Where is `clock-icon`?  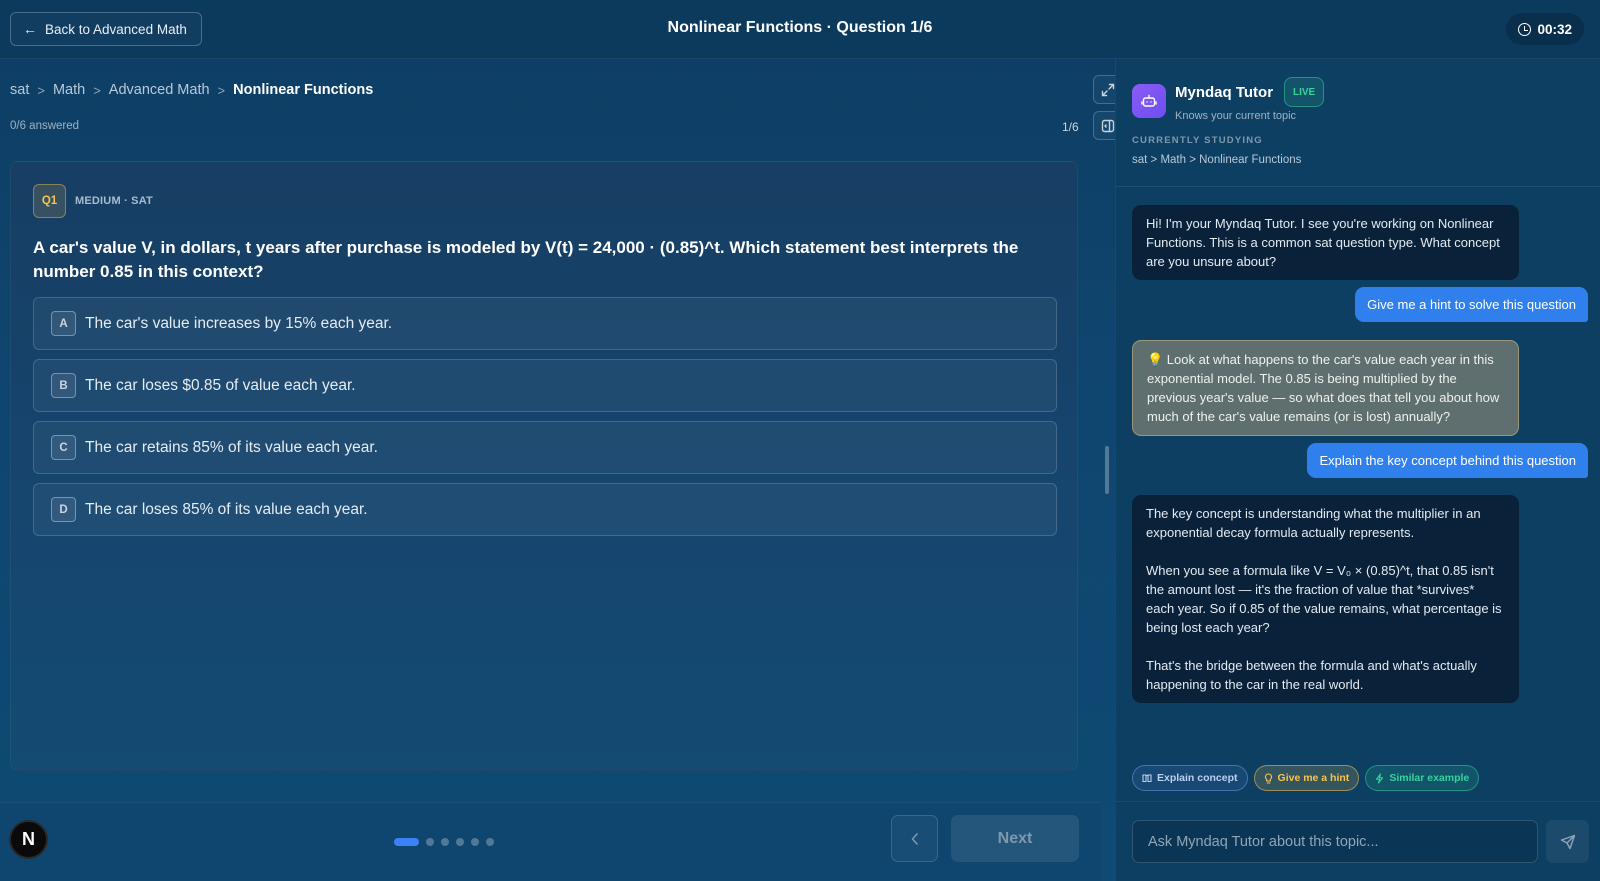
clock-icon is located at coordinates (1525, 29).